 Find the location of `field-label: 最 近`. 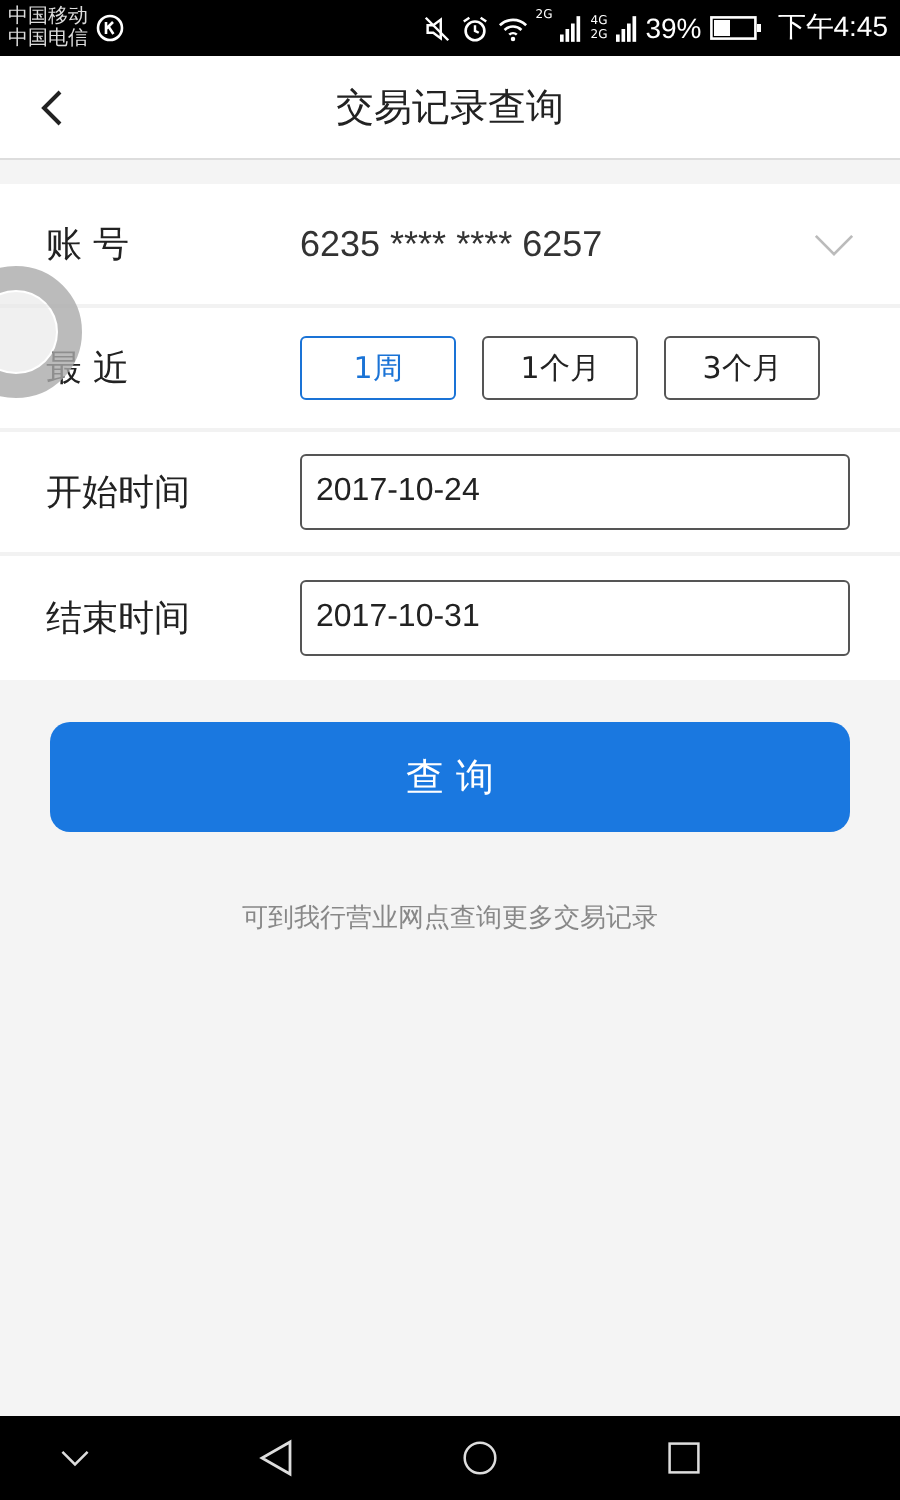

field-label: 最 近 is located at coordinates (89, 369).